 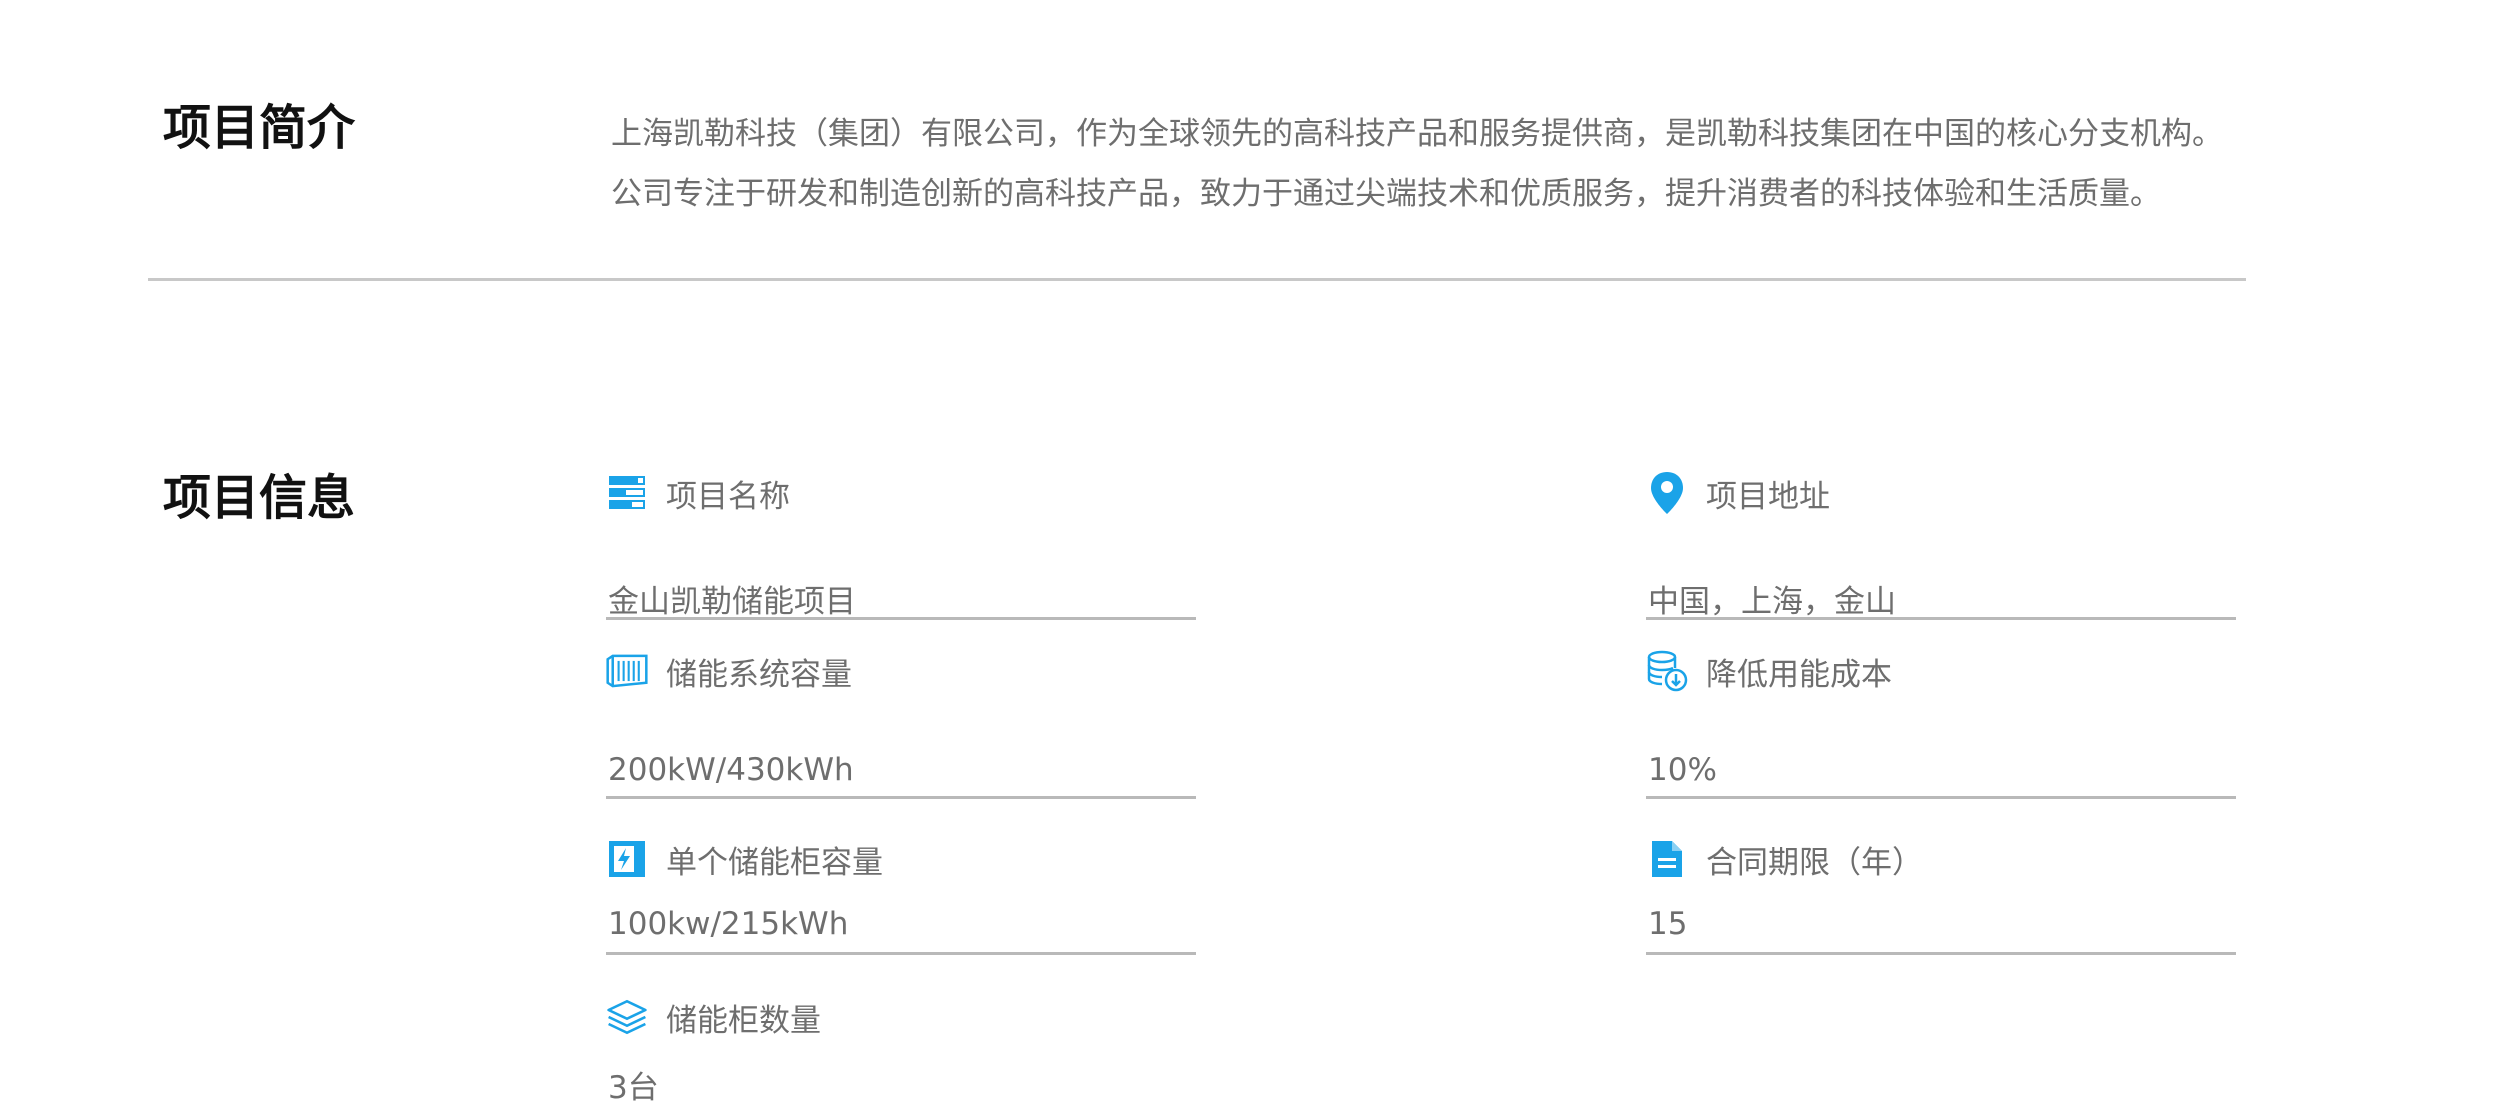 I want to click on field-label: 储能系统容量, so click(x=759, y=674).